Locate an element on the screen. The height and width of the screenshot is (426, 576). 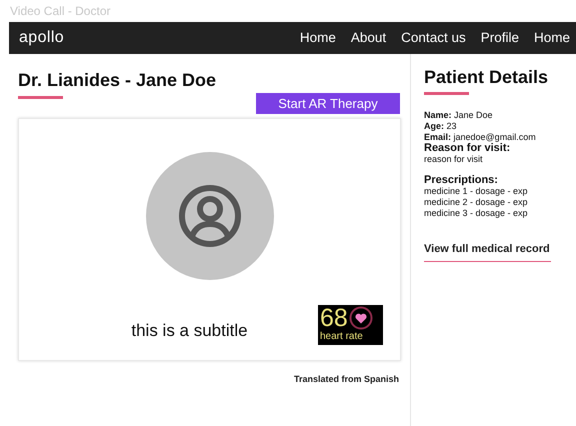
call-title: Dr. Lianides - Jane Doe is located at coordinates (118, 80).